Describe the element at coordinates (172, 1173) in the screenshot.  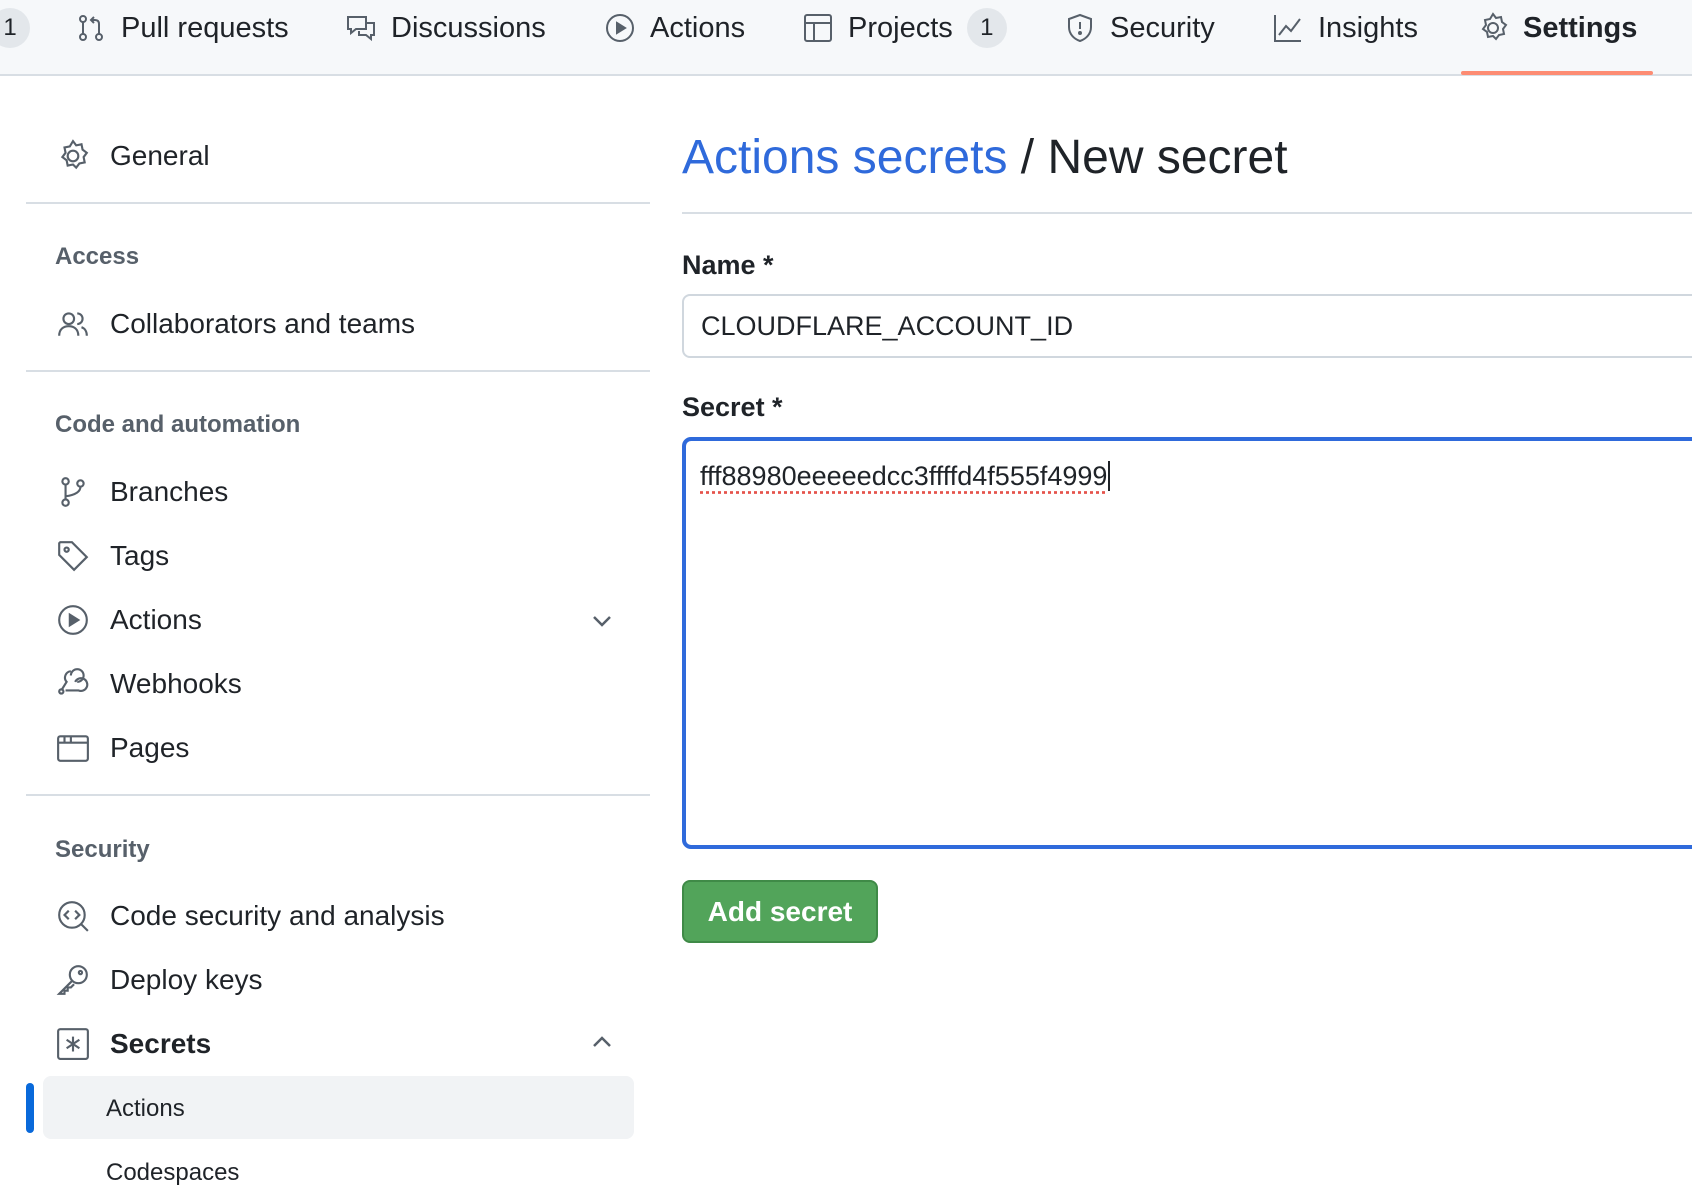
I see `sidebar-subitem-codespaces: Codespaces` at that location.